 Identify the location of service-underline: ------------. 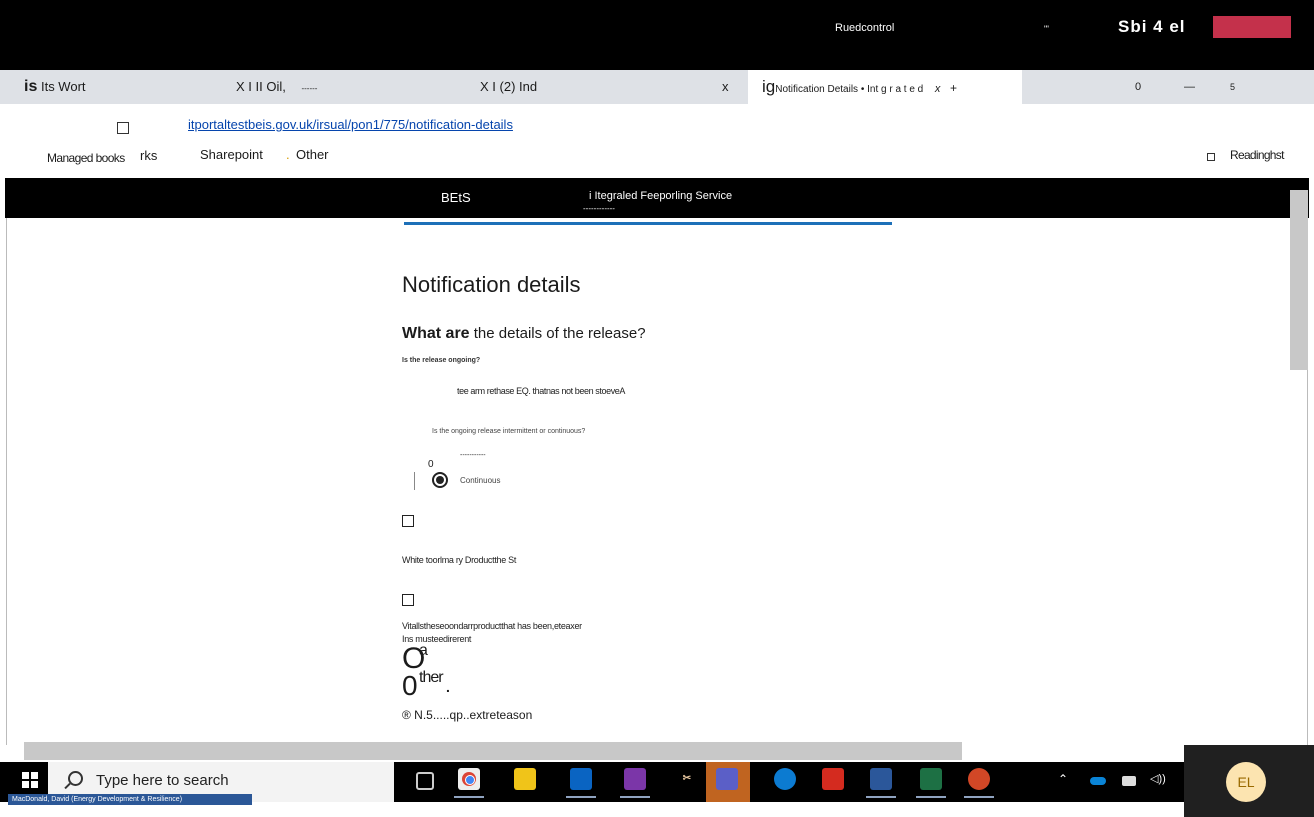
(599, 208).